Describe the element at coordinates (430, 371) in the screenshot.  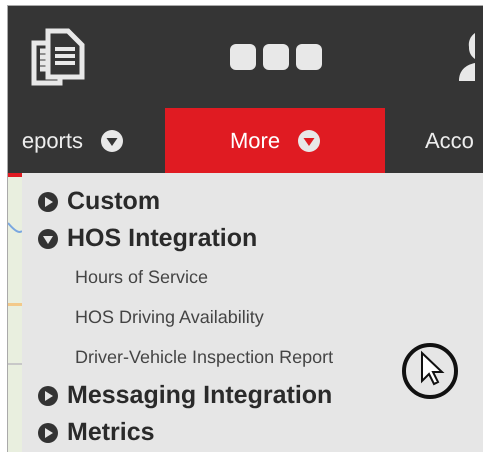
I see `cursor-icon` at that location.